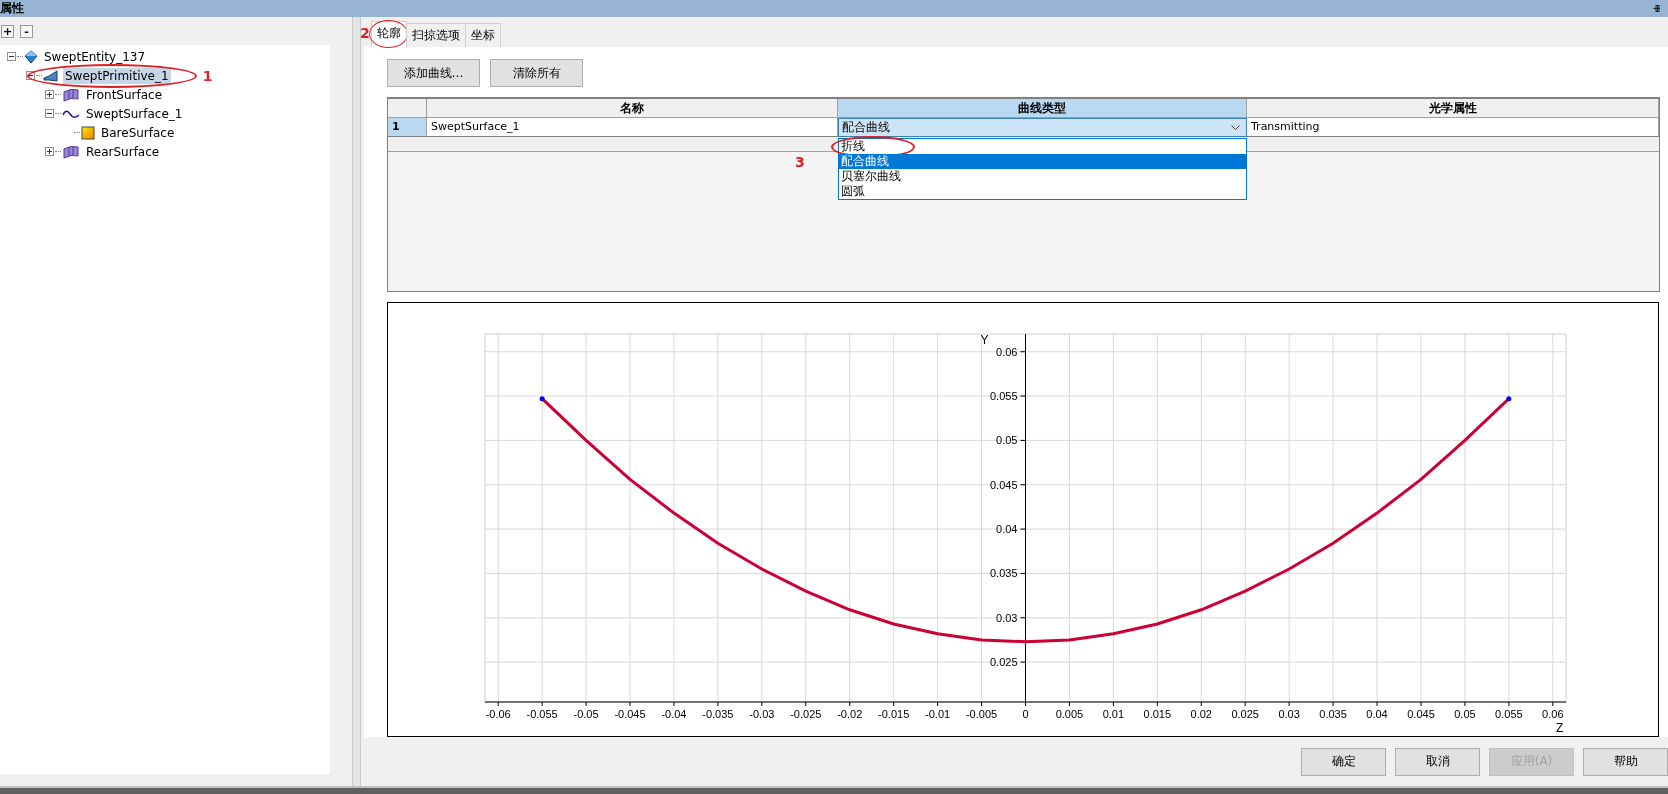 This screenshot has width=1668, height=794. Describe the element at coordinates (1042, 161) in the screenshot. I see `dropdown-option: 配合曲线` at that location.